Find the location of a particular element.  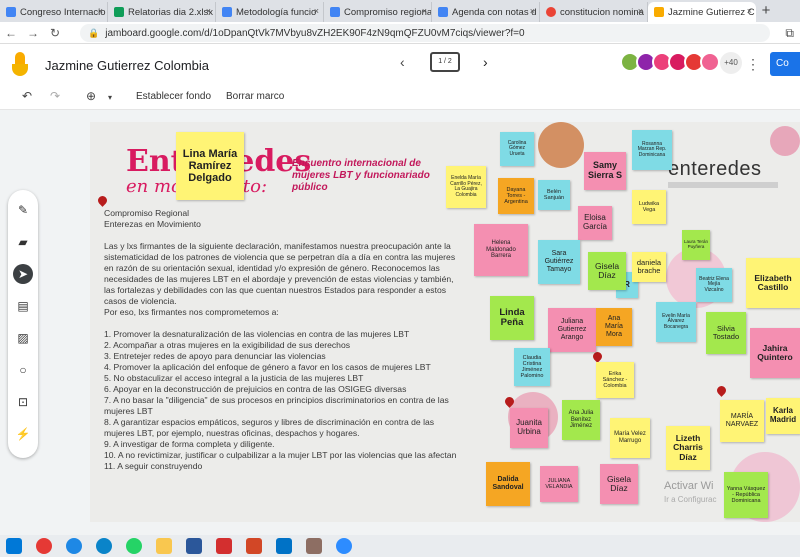

sticky-note: Yanna Vásquez - República Dominicana is located at coordinates (746, 495).